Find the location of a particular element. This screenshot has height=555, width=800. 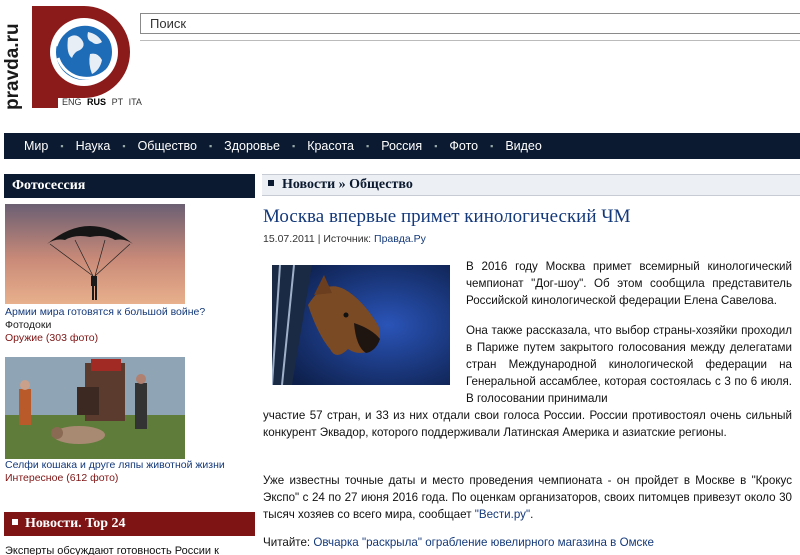

lang-rus: RUS is located at coordinates (96, 102).